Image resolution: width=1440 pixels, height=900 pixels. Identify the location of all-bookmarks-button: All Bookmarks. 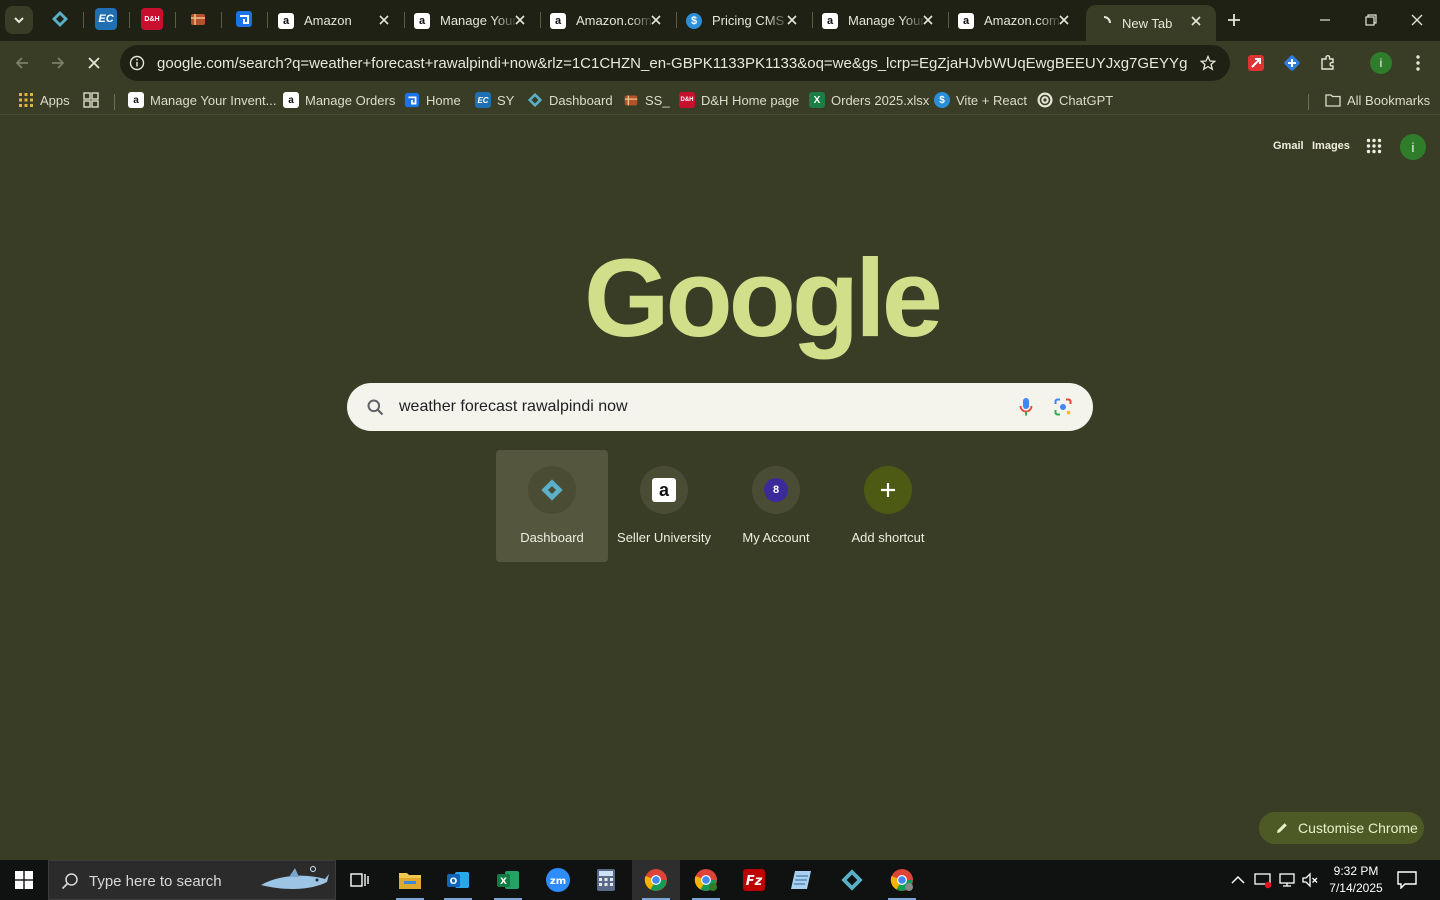
(1377, 100).